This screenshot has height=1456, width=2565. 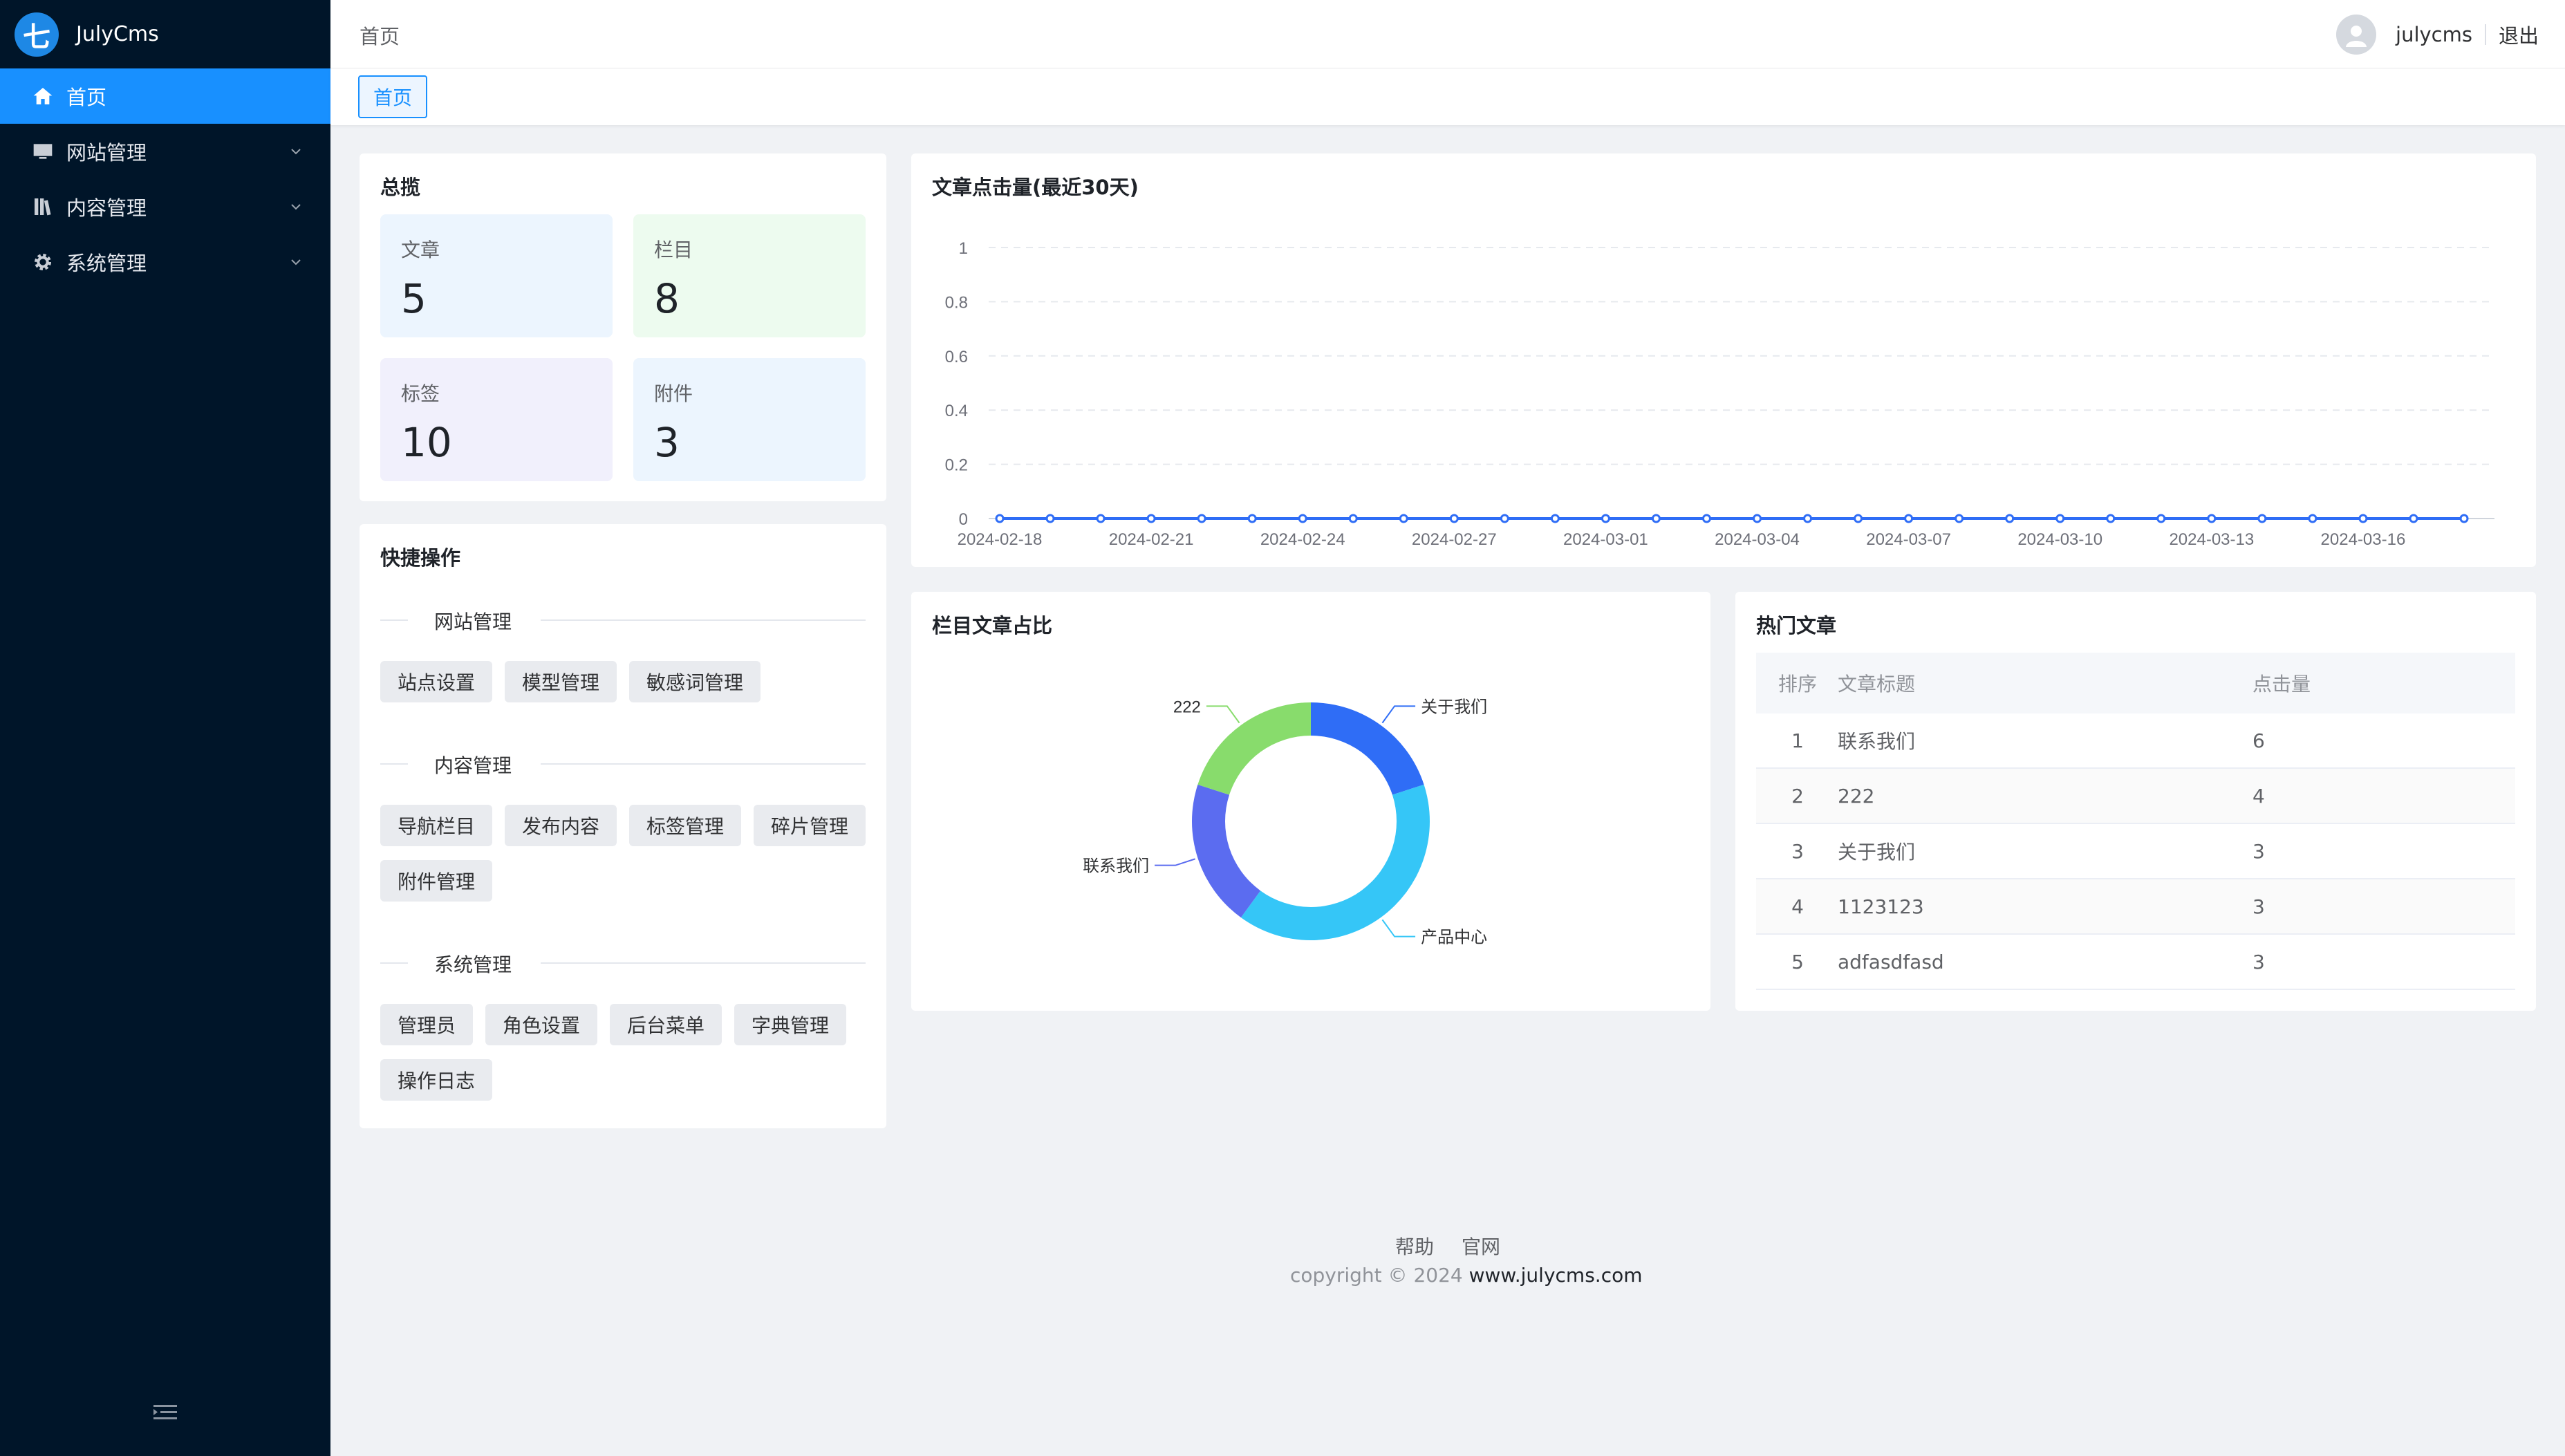 What do you see at coordinates (43, 151) in the screenshot?
I see `monitor-icon` at bounding box center [43, 151].